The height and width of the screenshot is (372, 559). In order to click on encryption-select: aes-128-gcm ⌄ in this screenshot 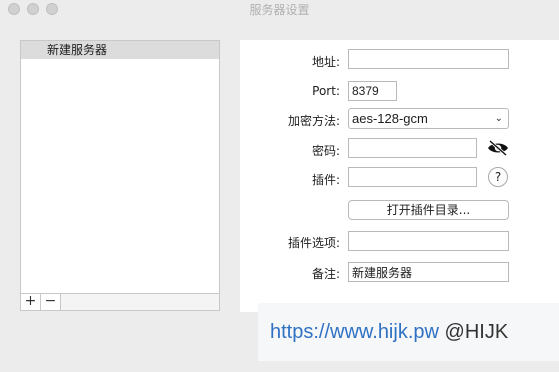, I will do `click(428, 118)`.